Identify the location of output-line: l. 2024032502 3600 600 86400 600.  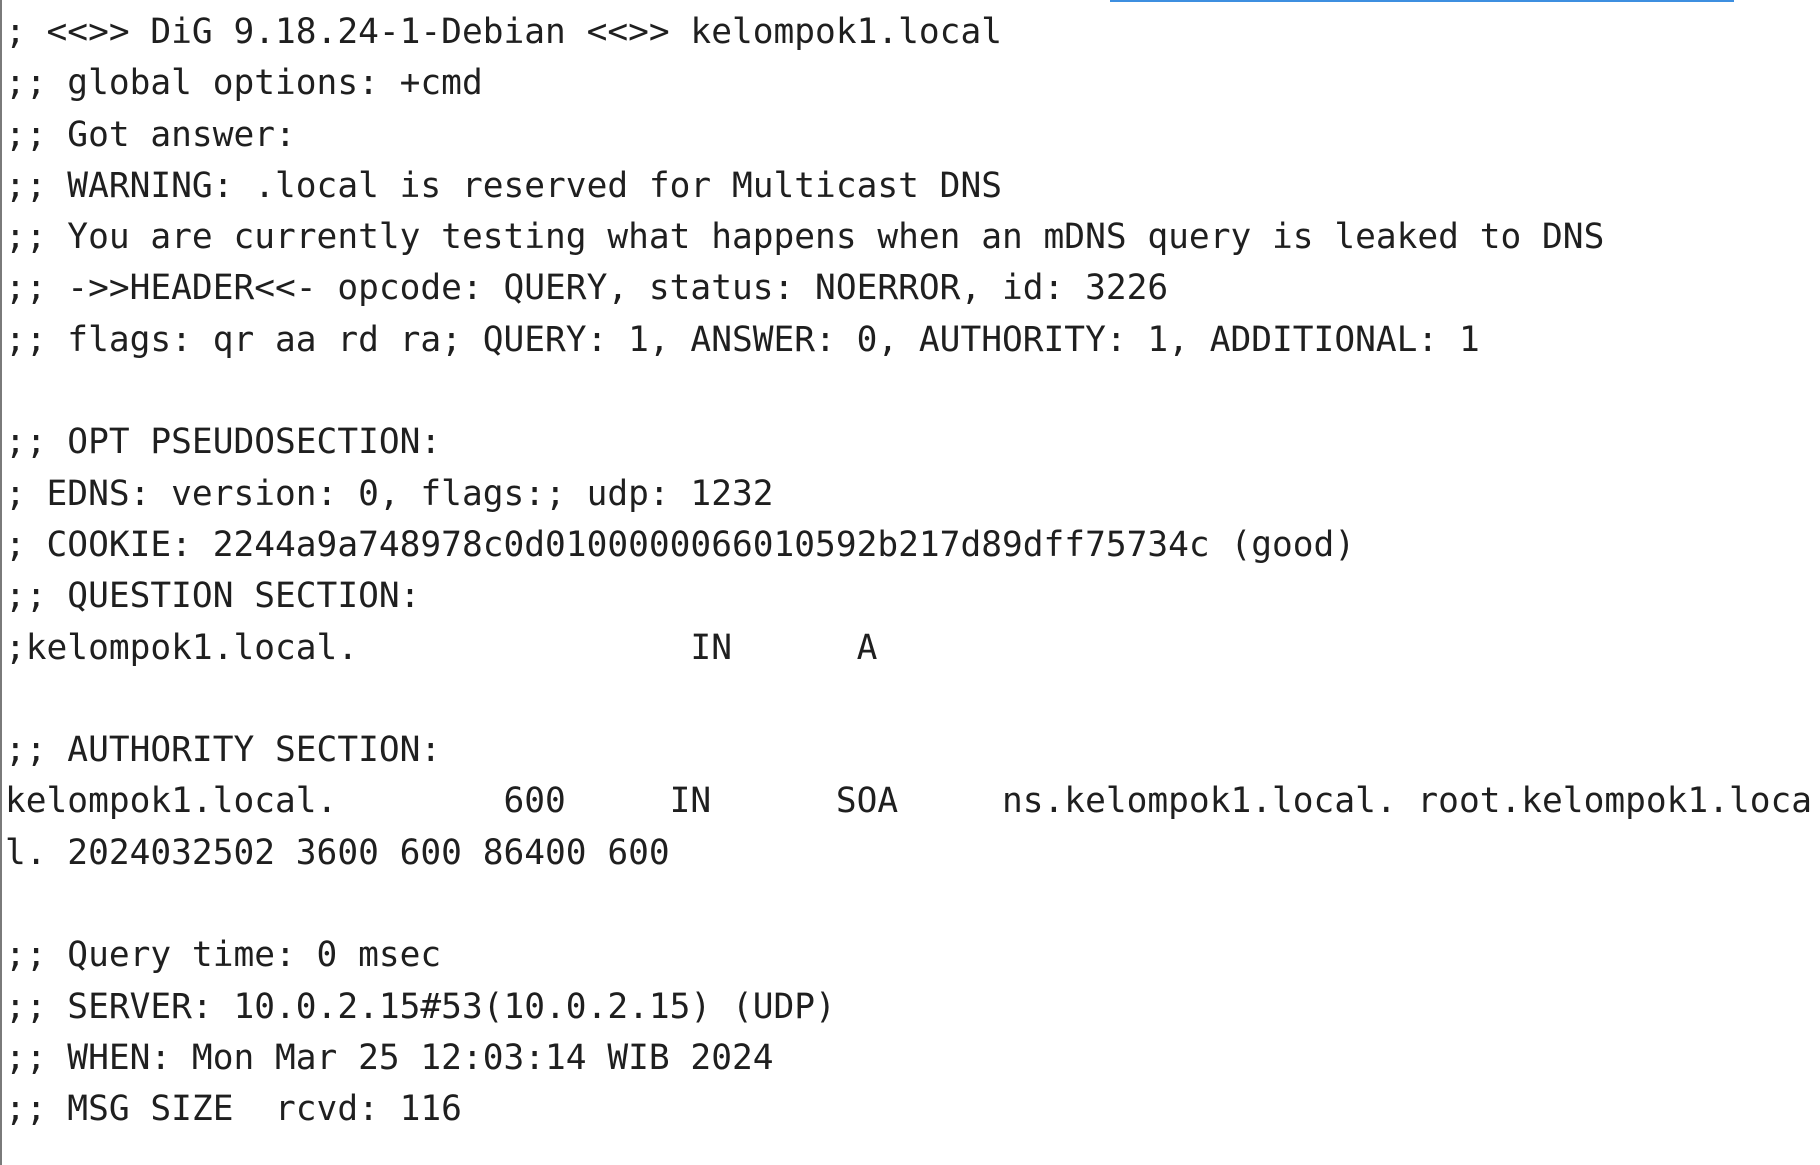
(337, 852).